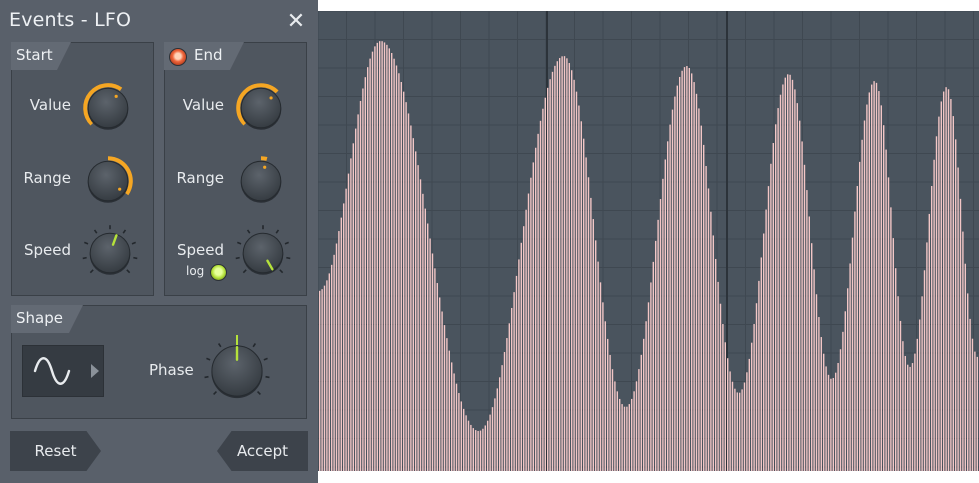  I want to click on shape-tab-label: Shape, so click(39, 318).